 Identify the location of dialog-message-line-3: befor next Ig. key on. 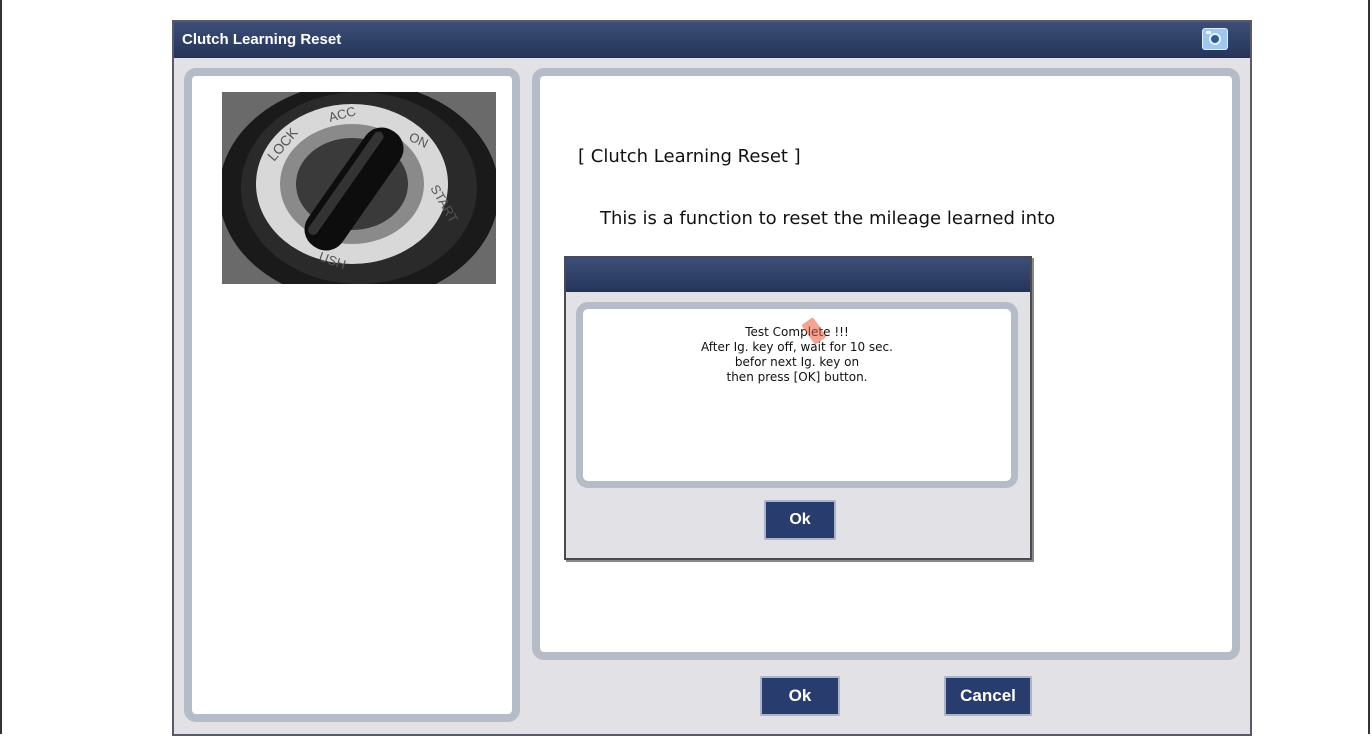
(797, 362).